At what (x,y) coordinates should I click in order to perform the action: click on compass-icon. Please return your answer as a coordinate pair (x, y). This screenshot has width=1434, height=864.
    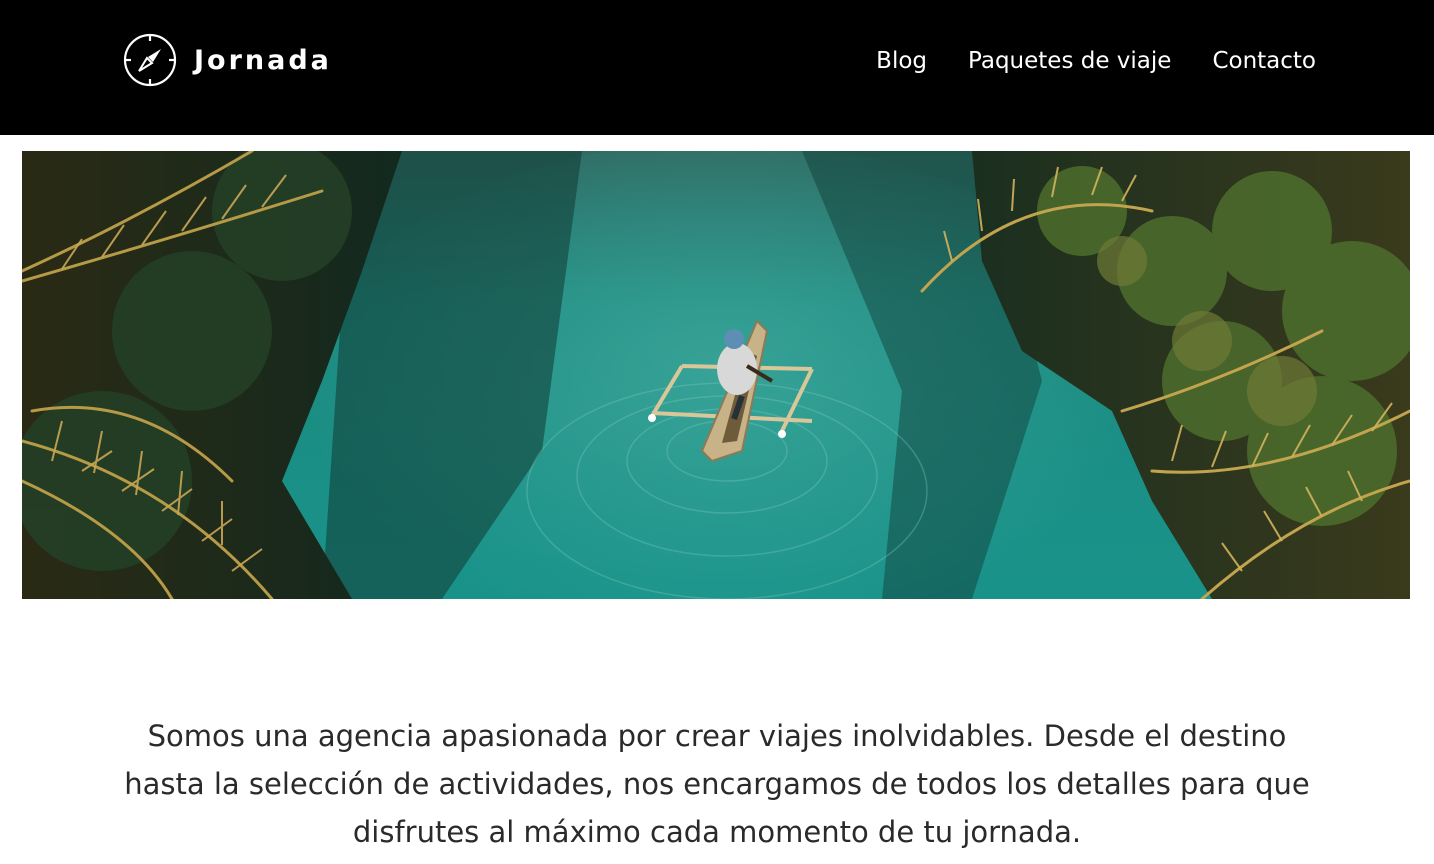
    Looking at the image, I should click on (150, 60).